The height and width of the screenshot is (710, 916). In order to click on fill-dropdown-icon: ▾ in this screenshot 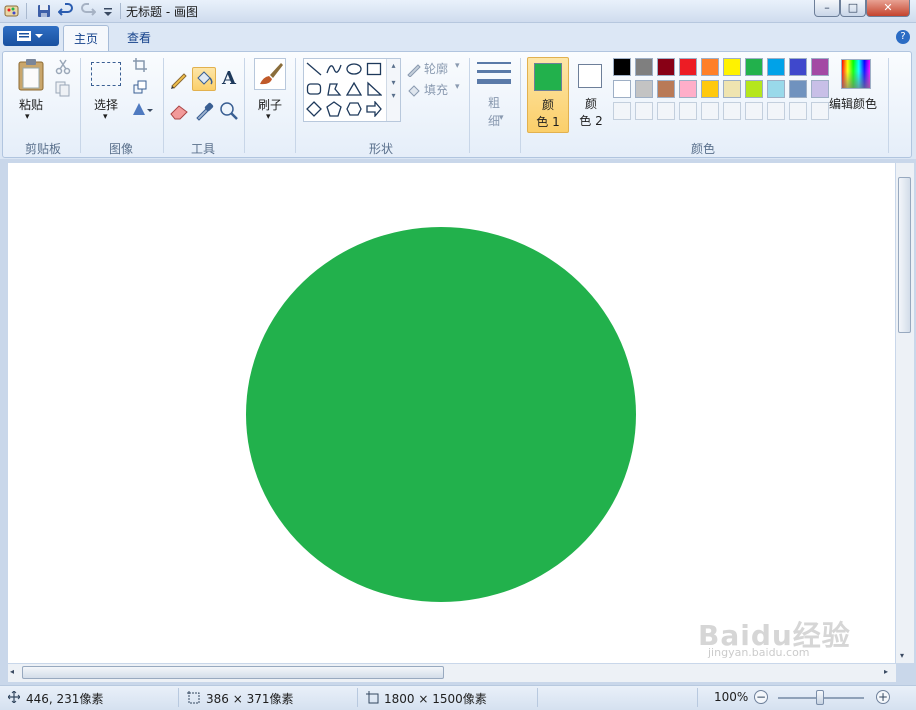, I will do `click(457, 87)`.